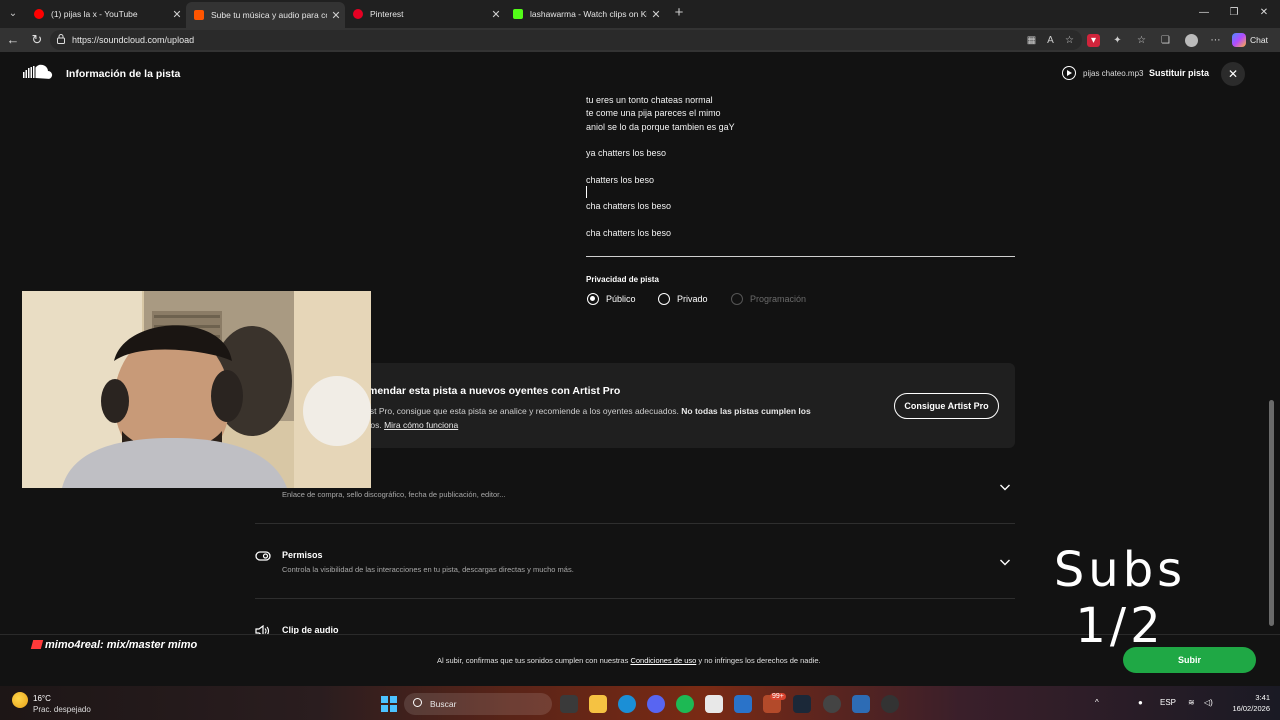 This screenshot has height=720, width=1280. What do you see at coordinates (39, 14) in the screenshot?
I see `youtube-icon` at bounding box center [39, 14].